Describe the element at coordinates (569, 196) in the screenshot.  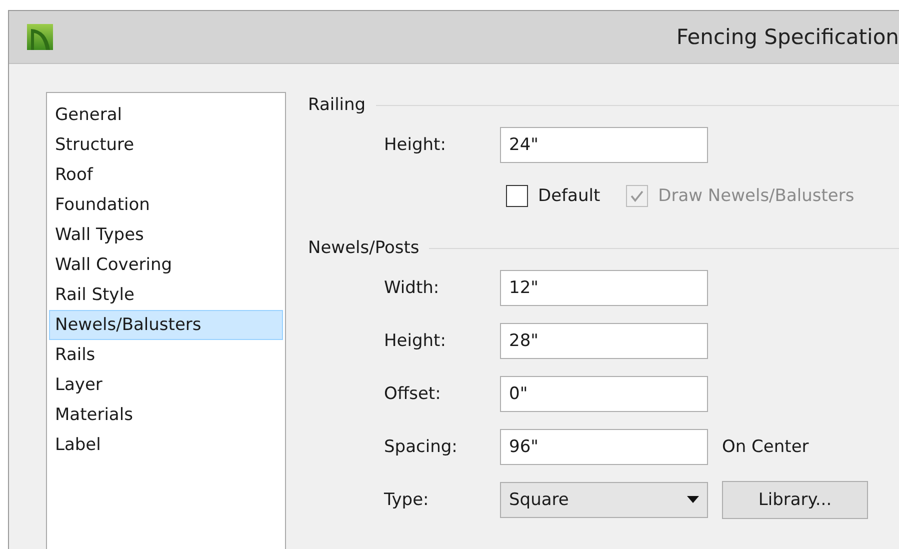
I see `checkbox-label: Default` at that location.